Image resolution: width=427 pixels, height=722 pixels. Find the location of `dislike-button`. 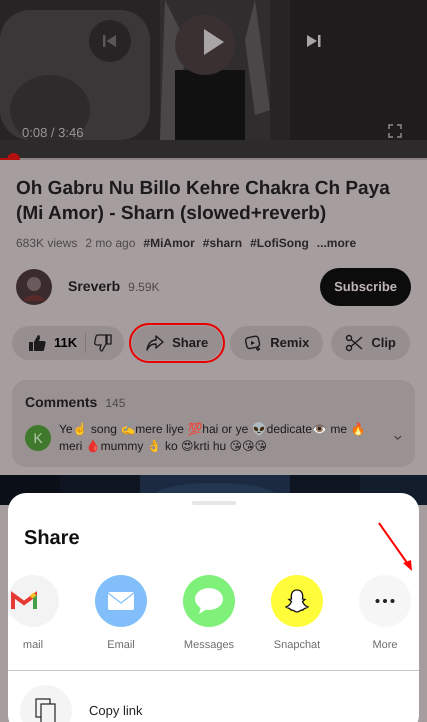

dislike-button is located at coordinates (103, 343).